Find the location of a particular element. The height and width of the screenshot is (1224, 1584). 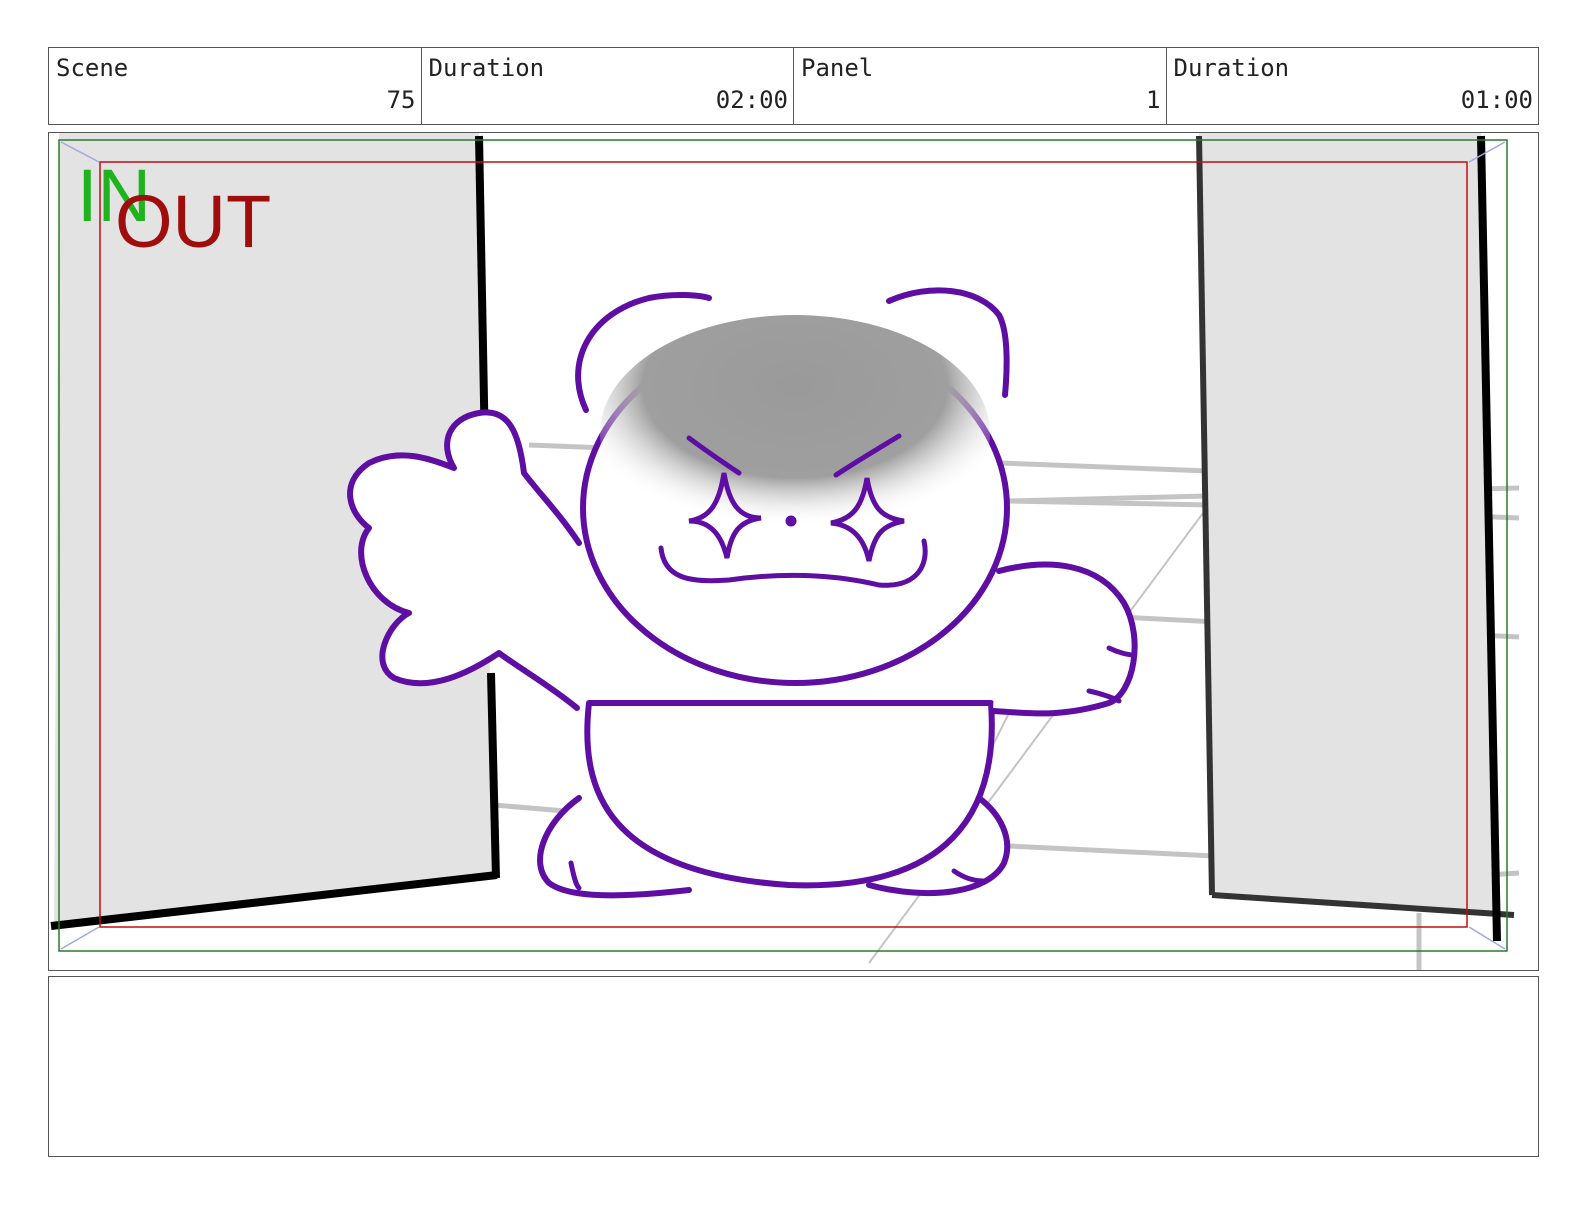

scene-cell: Scene 75 is located at coordinates (235, 86).